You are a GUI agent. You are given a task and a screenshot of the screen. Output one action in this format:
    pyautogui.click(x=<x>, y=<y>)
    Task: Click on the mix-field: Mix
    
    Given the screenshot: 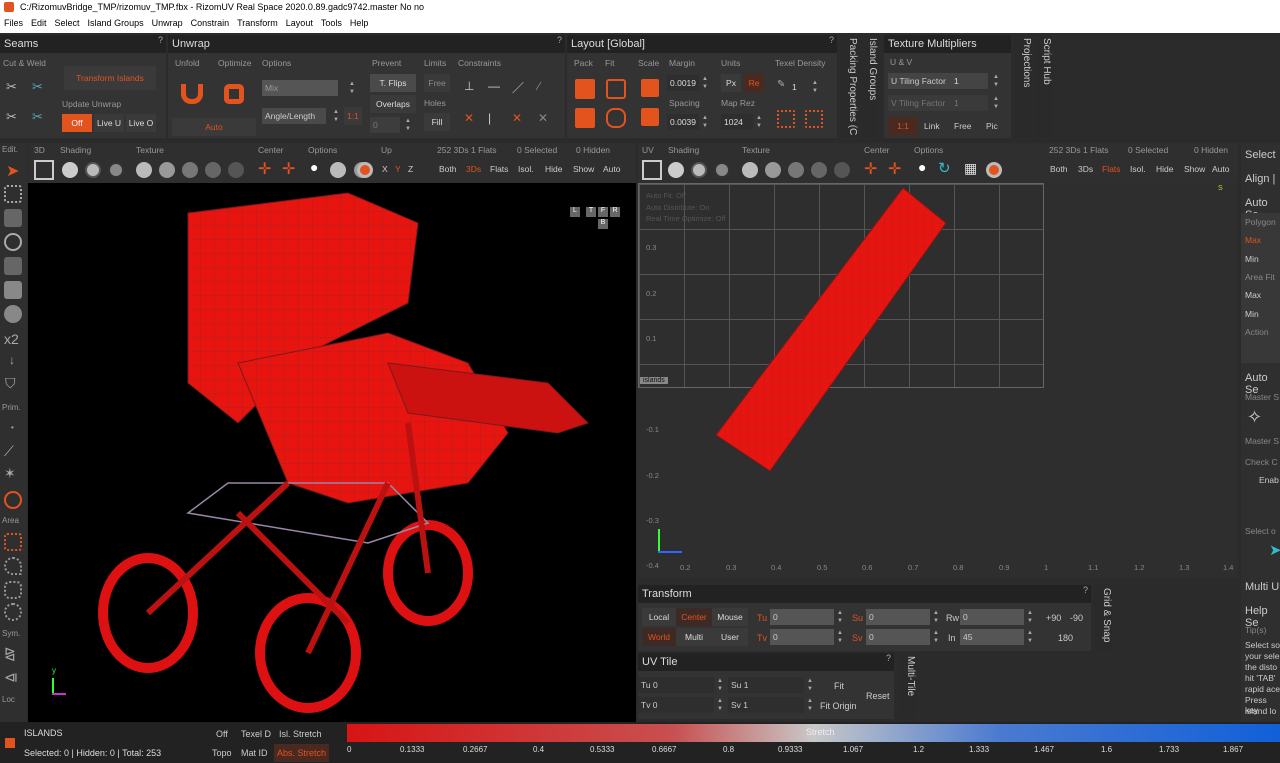 What is the action you would take?
    pyautogui.click(x=300, y=88)
    